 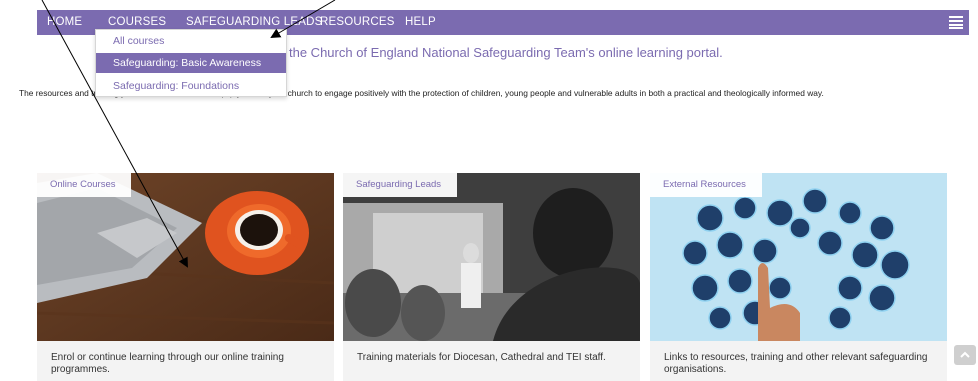 What do you see at coordinates (798, 257) in the screenshot?
I see `app-icons-touch-photo` at bounding box center [798, 257].